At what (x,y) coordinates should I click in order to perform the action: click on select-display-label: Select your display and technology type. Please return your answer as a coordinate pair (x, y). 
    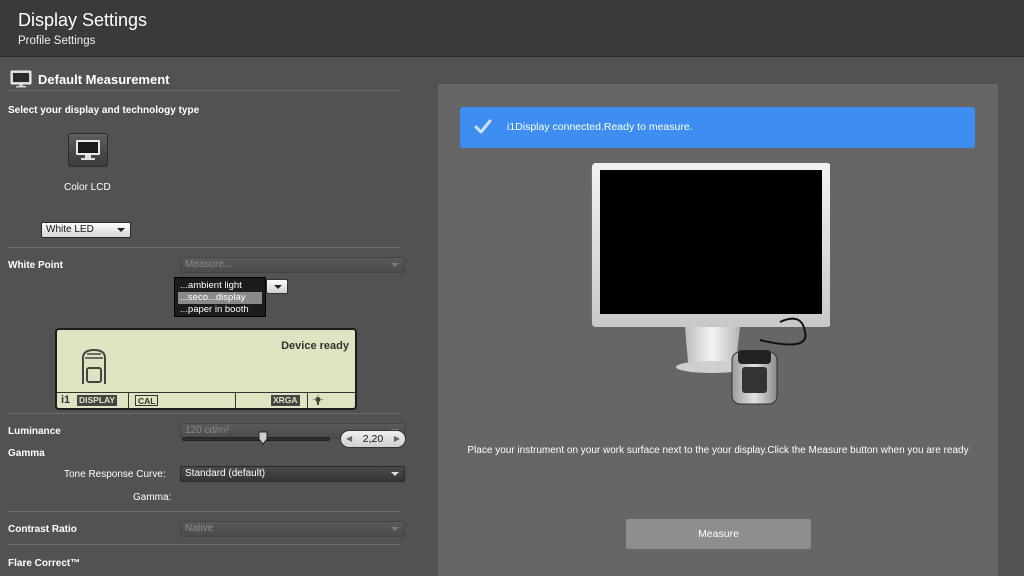
    Looking at the image, I should click on (104, 110).